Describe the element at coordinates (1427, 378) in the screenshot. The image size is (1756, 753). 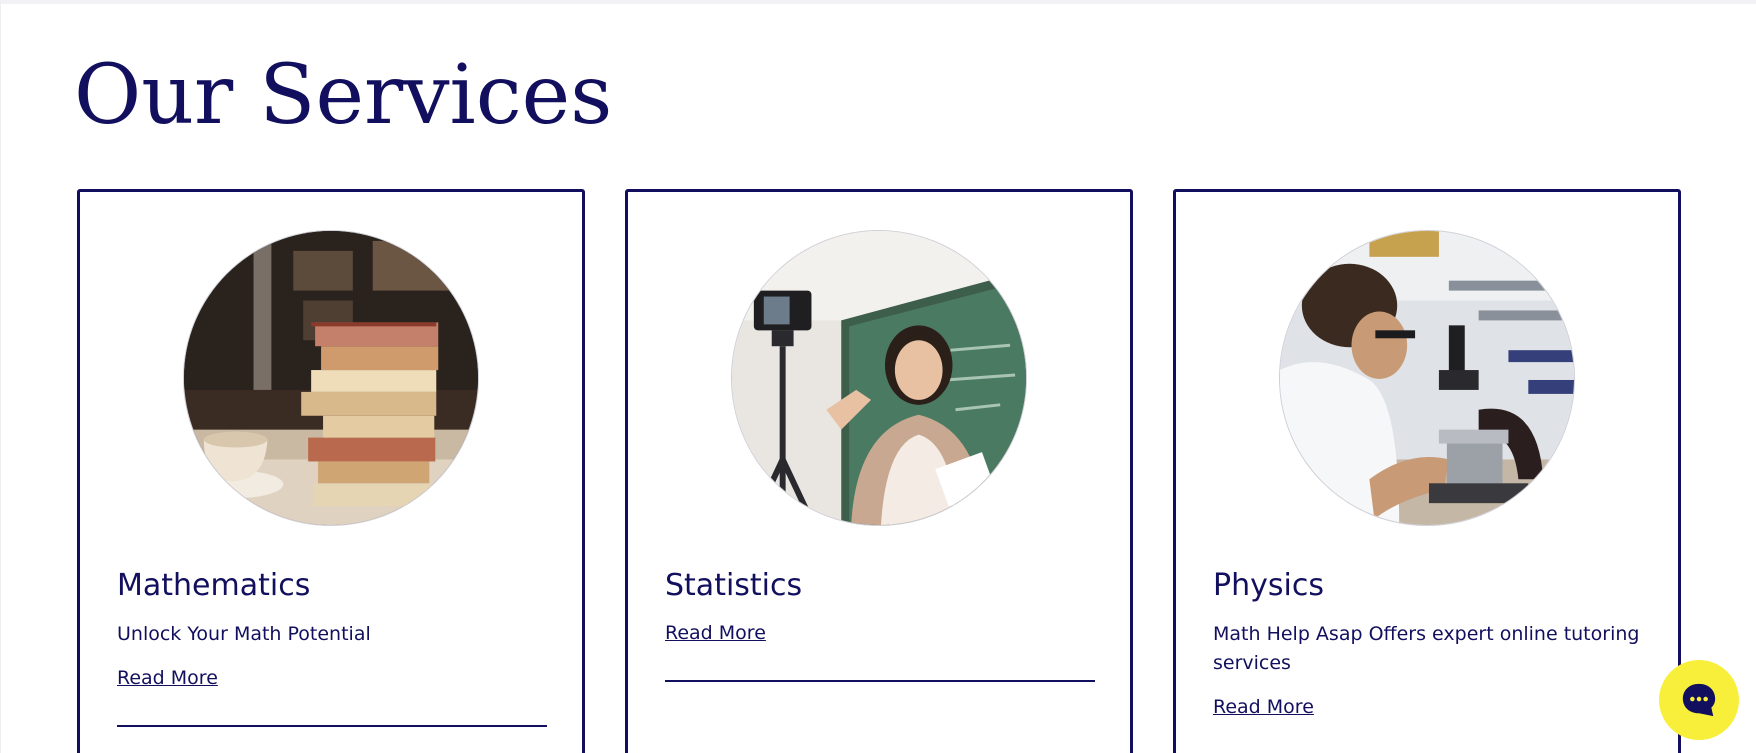
I see `student-with-microscope-photo` at that location.